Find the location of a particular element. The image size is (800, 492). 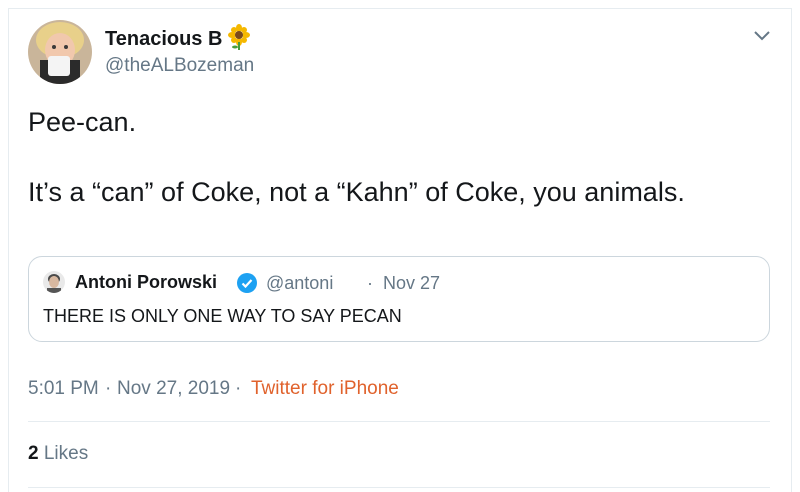

tweet-time: 5:01 PM is located at coordinates (63, 389).